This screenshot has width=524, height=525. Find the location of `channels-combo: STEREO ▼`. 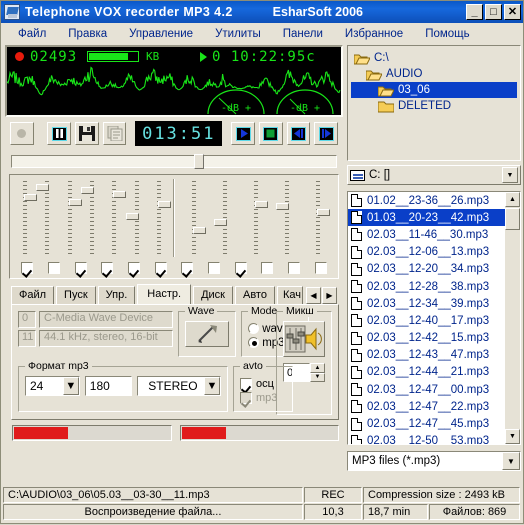

channels-combo: STEREO ▼ is located at coordinates (178, 386).